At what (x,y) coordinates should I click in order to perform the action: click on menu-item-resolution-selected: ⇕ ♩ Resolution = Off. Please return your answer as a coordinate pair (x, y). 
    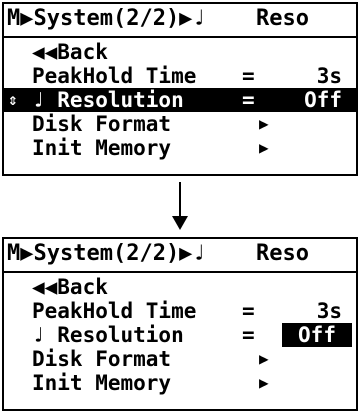
    Looking at the image, I should click on (180, 100).